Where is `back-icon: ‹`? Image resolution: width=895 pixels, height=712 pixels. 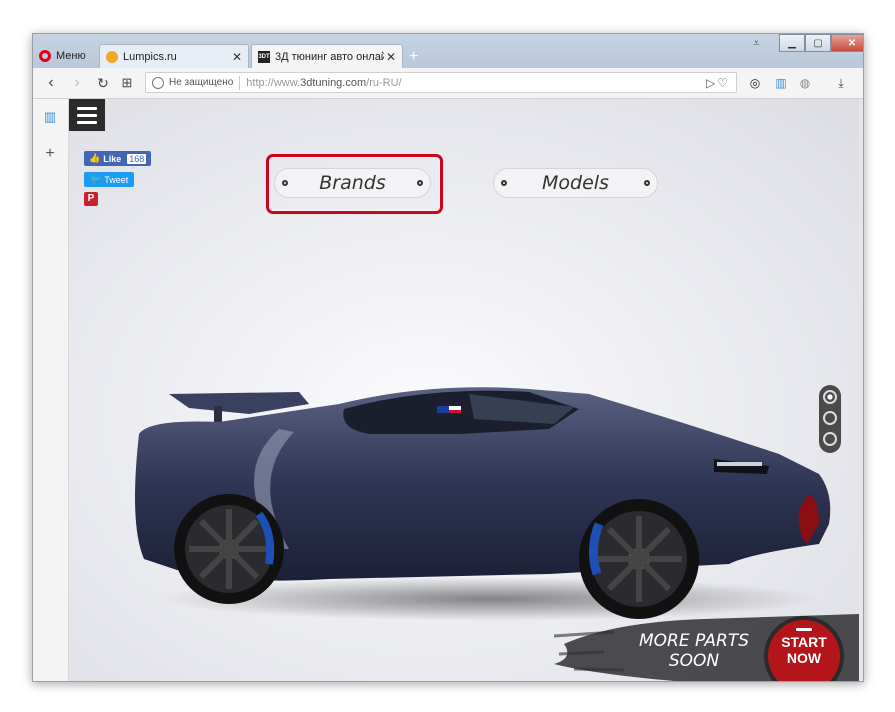
back-icon: ‹ is located at coordinates (51, 83).